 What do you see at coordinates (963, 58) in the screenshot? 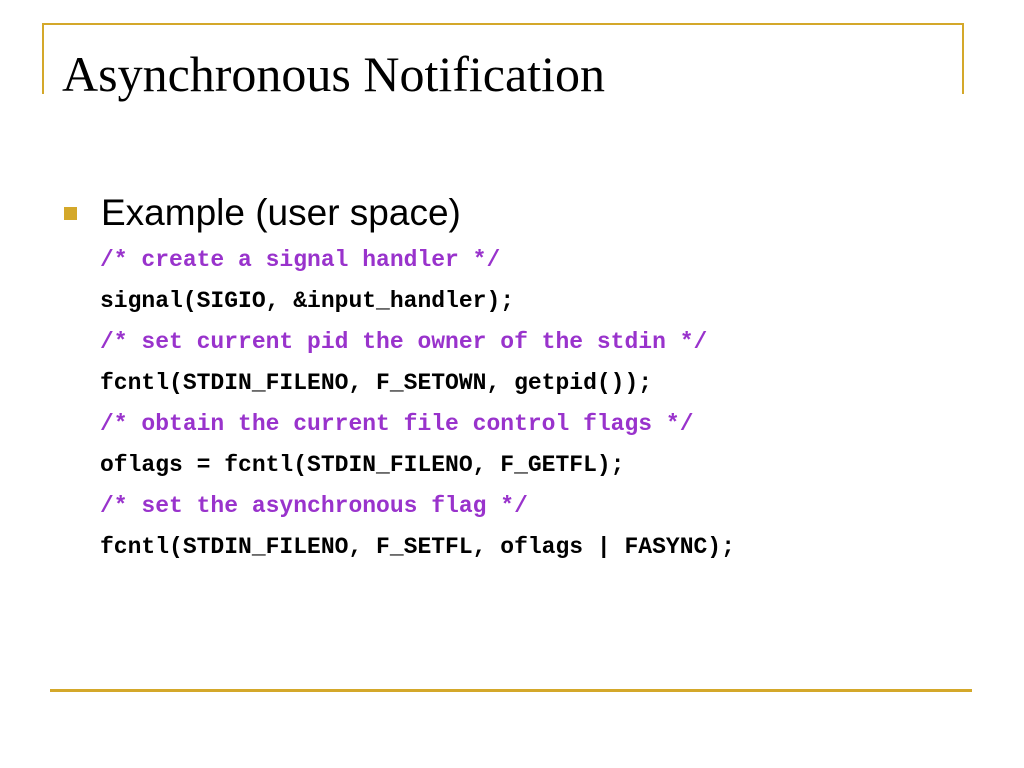
I see `frame-right-rule` at bounding box center [963, 58].